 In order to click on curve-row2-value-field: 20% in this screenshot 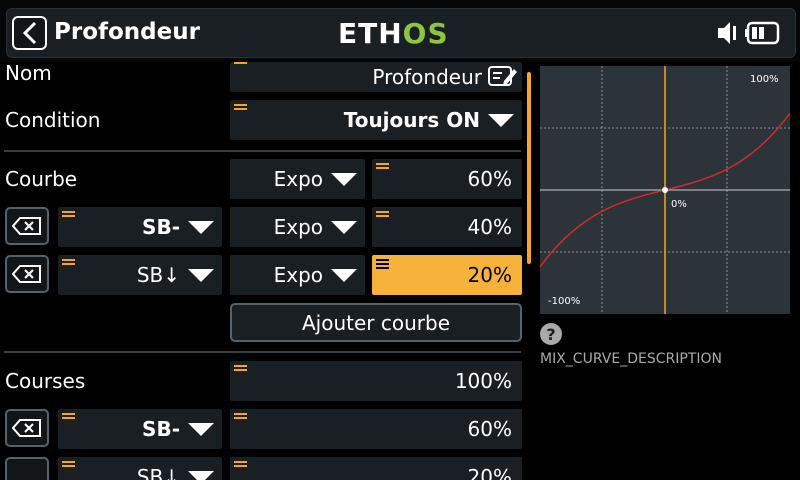, I will do `click(447, 275)`.